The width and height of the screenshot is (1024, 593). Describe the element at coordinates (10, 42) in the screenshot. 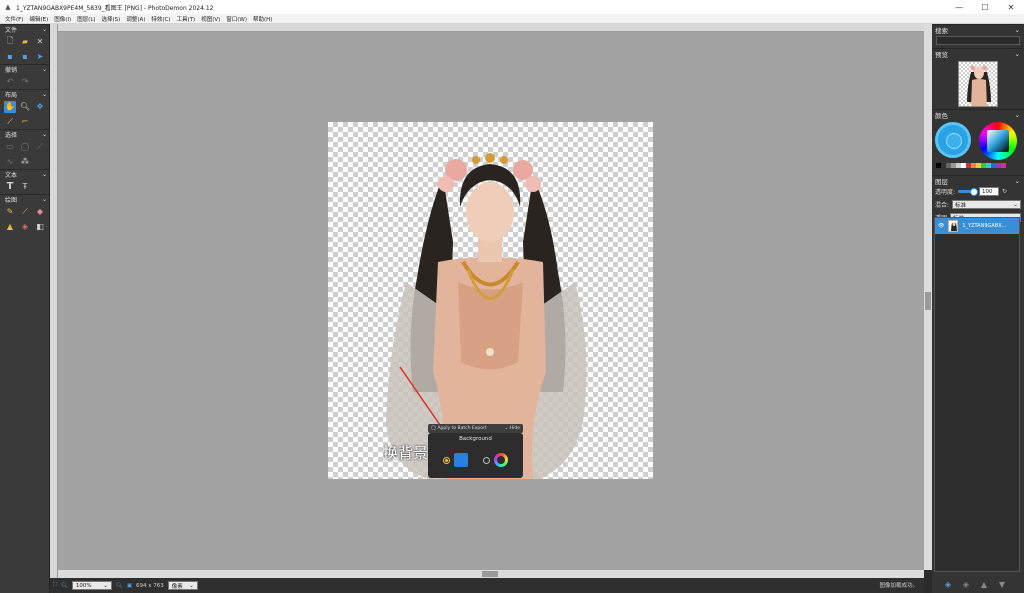

I see `new-file-icon: 🗋` at that location.